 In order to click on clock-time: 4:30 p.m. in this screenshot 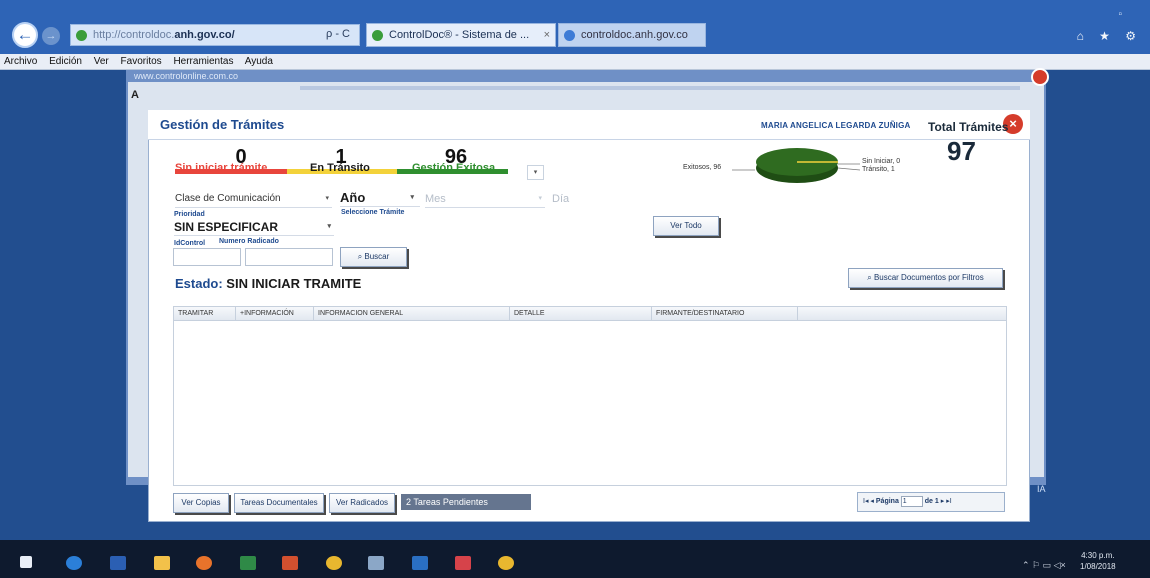, I will do `click(1098, 555)`.